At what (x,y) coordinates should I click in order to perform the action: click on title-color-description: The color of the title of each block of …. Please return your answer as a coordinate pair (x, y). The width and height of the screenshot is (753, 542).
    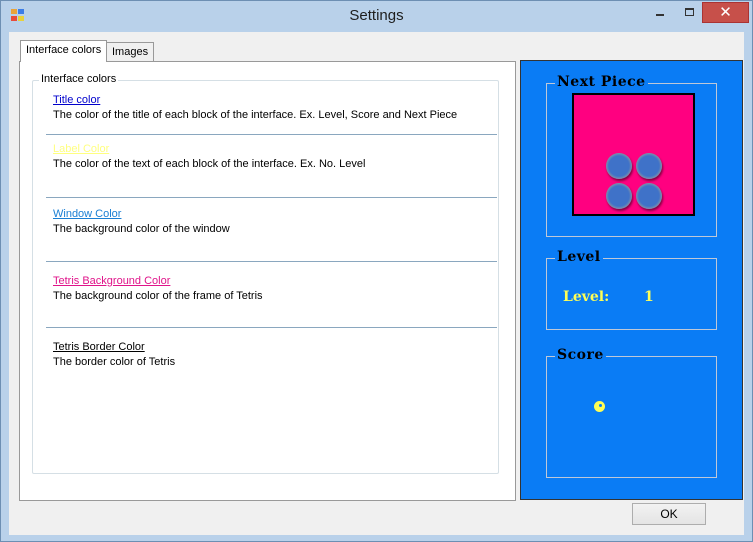
    Looking at the image, I should click on (255, 115).